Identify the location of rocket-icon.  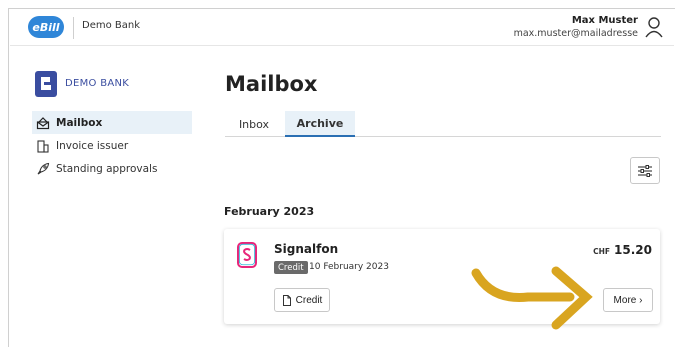
(43, 168).